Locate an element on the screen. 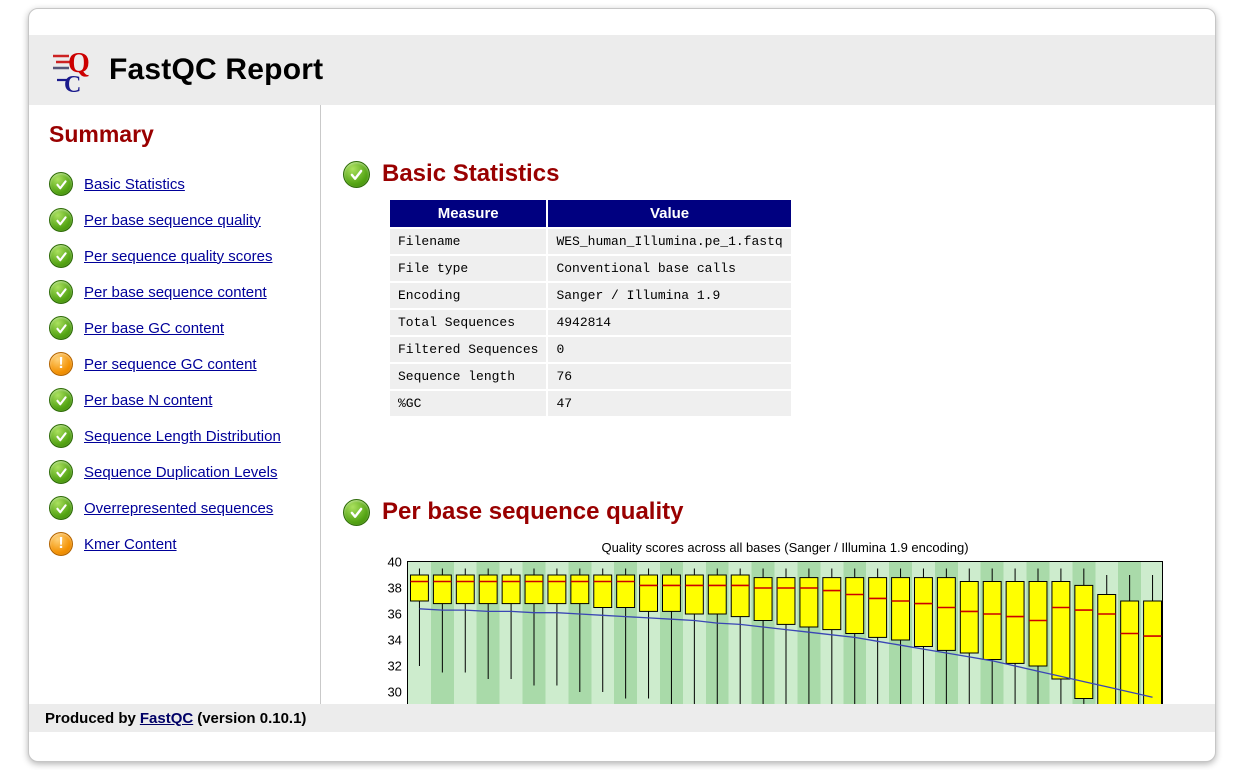 The image size is (1244, 770). fastqc-logo: Q C is located at coordinates (71, 72).